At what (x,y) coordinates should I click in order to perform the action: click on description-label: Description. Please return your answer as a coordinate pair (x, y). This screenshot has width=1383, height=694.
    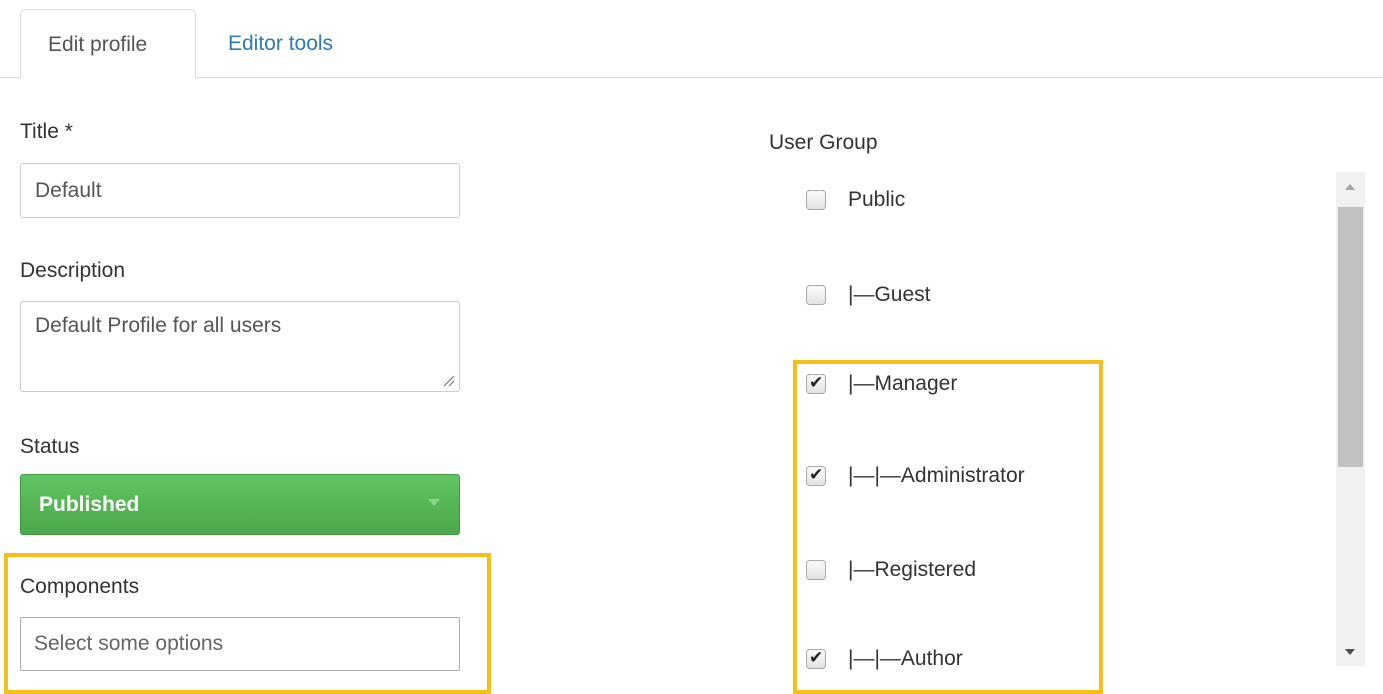
    Looking at the image, I should click on (73, 270).